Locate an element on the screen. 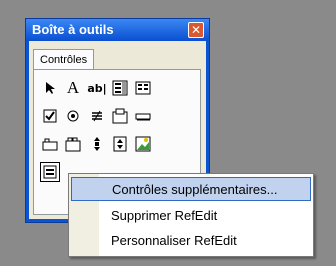 The width and height of the screenshot is (336, 266). menu-item-label: Supprimer RefEdit is located at coordinates (164, 215).